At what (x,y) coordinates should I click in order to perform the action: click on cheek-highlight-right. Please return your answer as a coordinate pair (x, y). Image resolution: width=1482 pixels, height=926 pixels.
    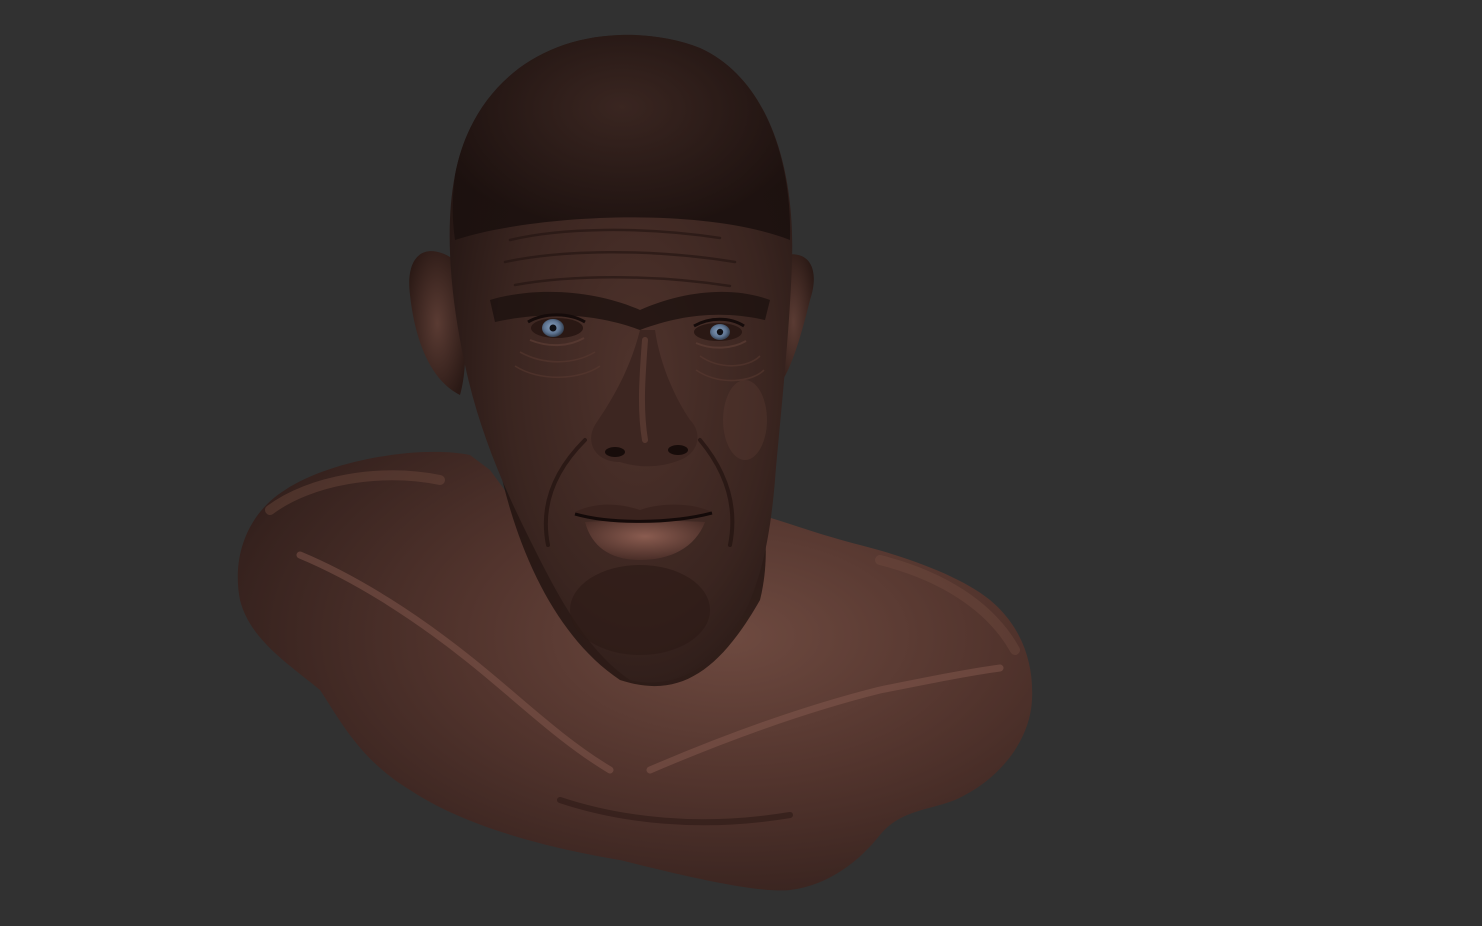
    Looking at the image, I should click on (745, 420).